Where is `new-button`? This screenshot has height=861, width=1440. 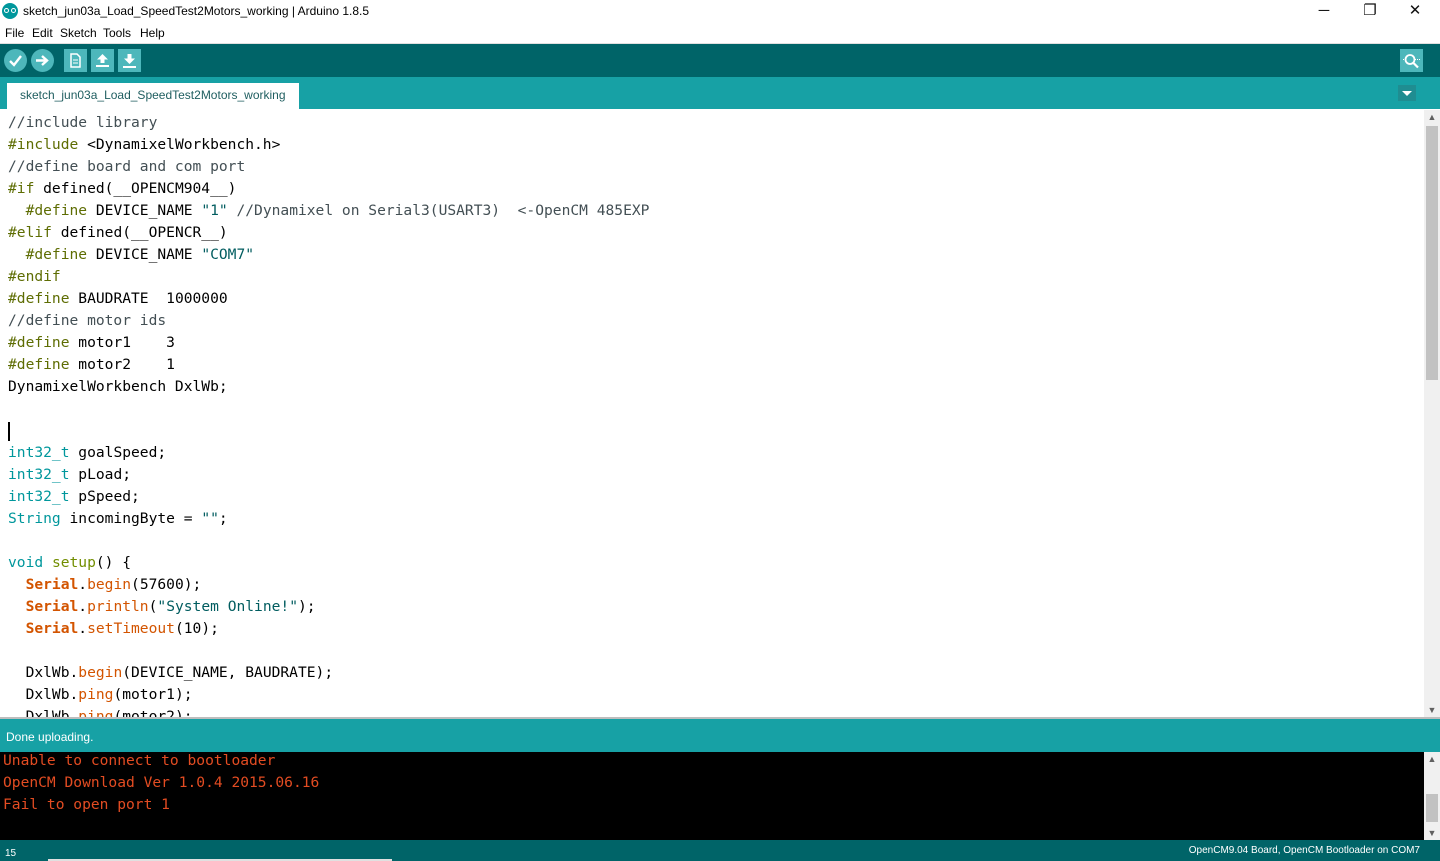 new-button is located at coordinates (75, 60).